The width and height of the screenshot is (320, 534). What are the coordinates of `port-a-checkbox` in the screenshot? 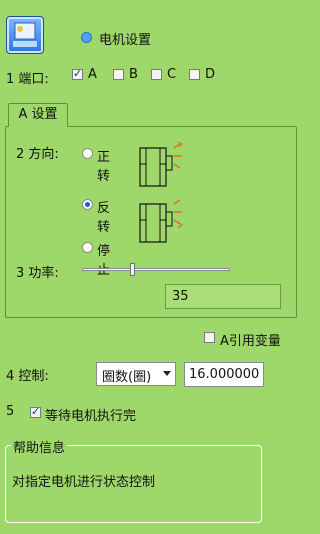 It's located at (77, 73).